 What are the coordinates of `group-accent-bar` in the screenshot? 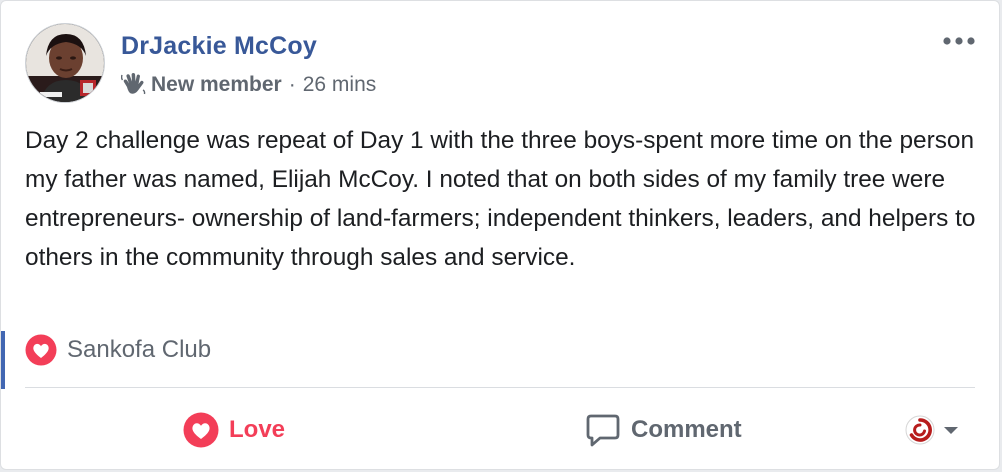 It's located at (3, 360).